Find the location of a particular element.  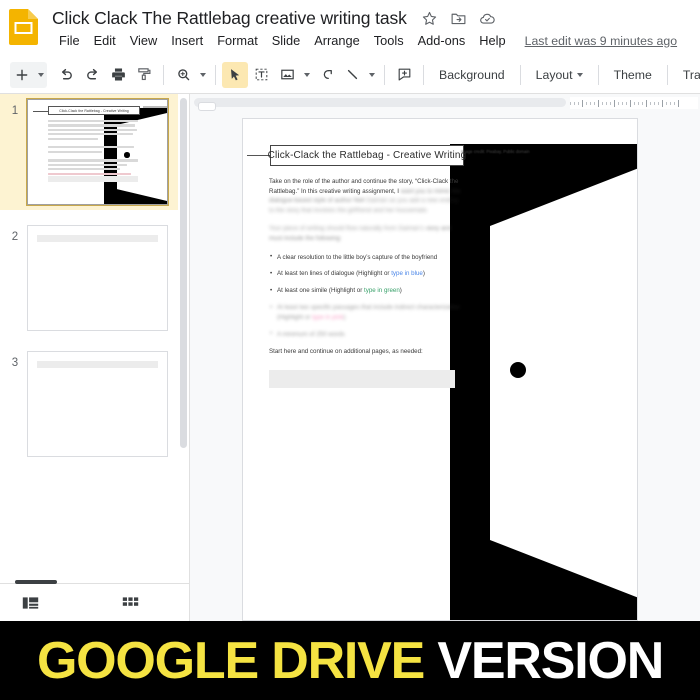

menu-insert: Insert is located at coordinates (187, 40).